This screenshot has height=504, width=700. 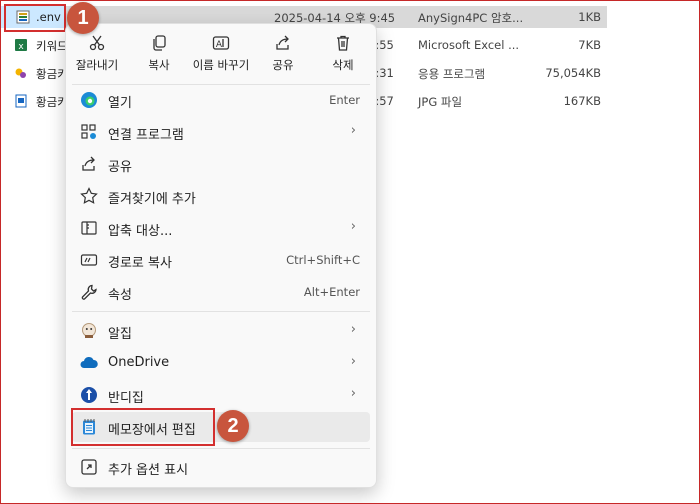 What do you see at coordinates (52, 46) in the screenshot?
I see `file-name: 키워드` at bounding box center [52, 46].